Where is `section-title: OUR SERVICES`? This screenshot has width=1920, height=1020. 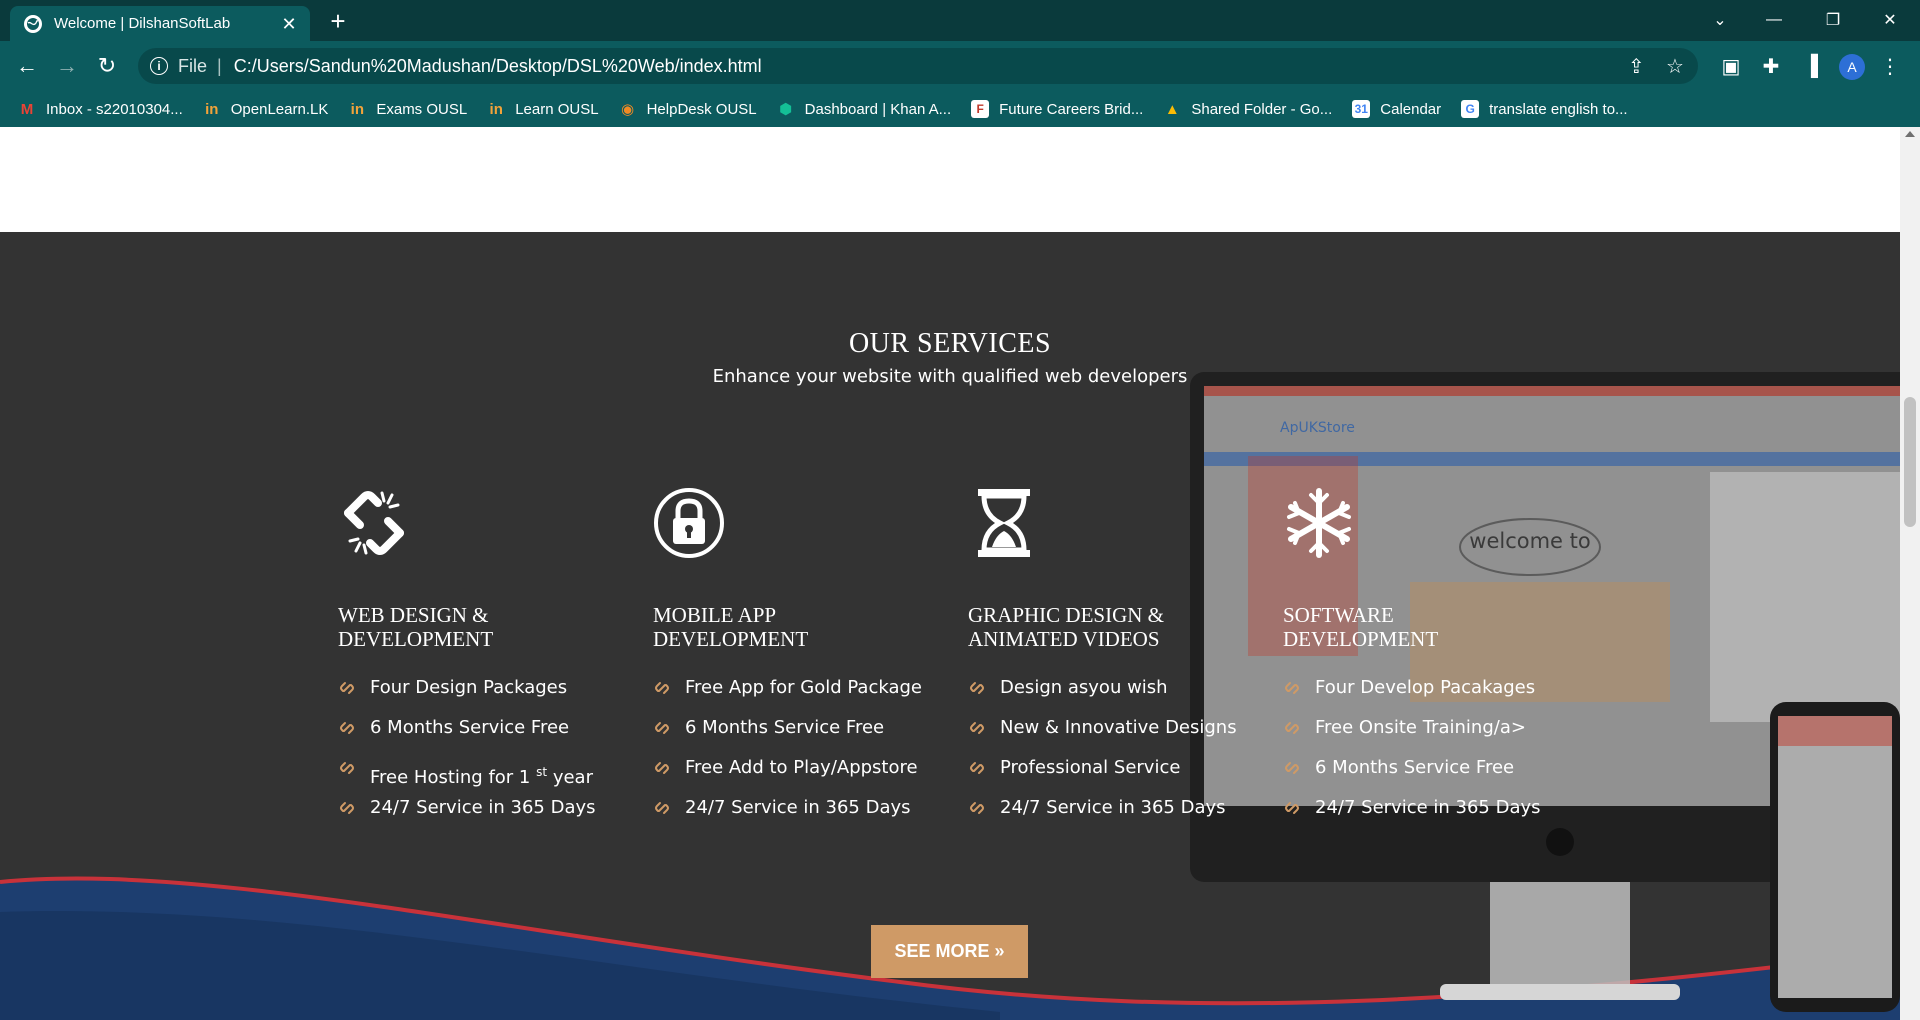 section-title: OUR SERVICES is located at coordinates (950, 343).